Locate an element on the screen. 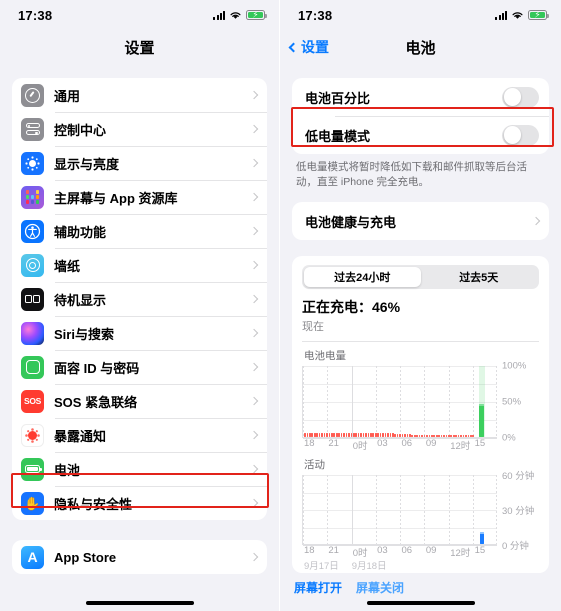 The image size is (561, 611). sidebar-item-sos: SOS SOS 紧急联络 is located at coordinates (139, 401).